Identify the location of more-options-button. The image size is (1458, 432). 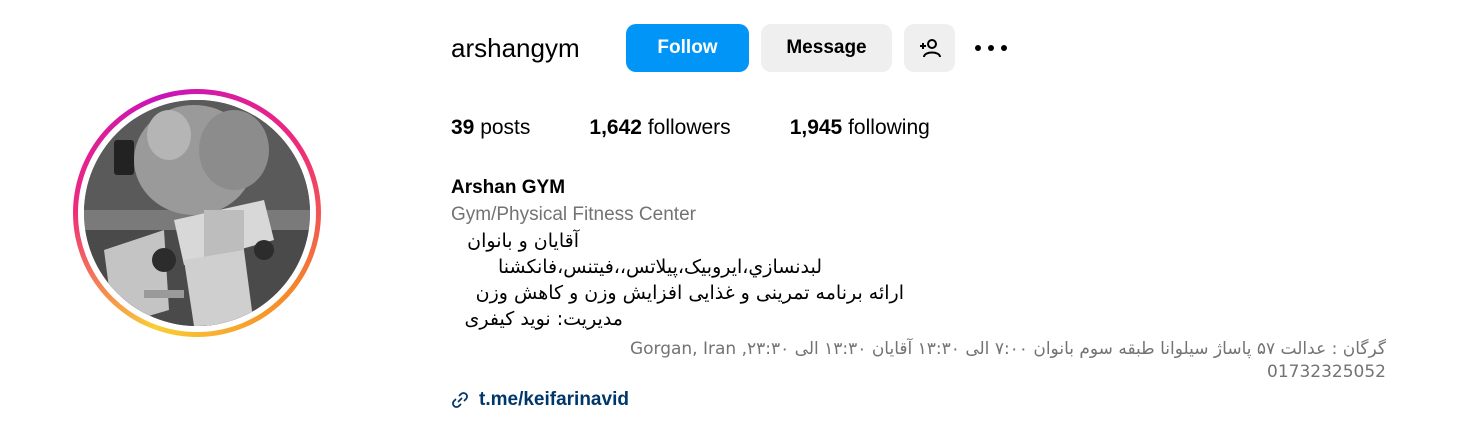
(991, 48).